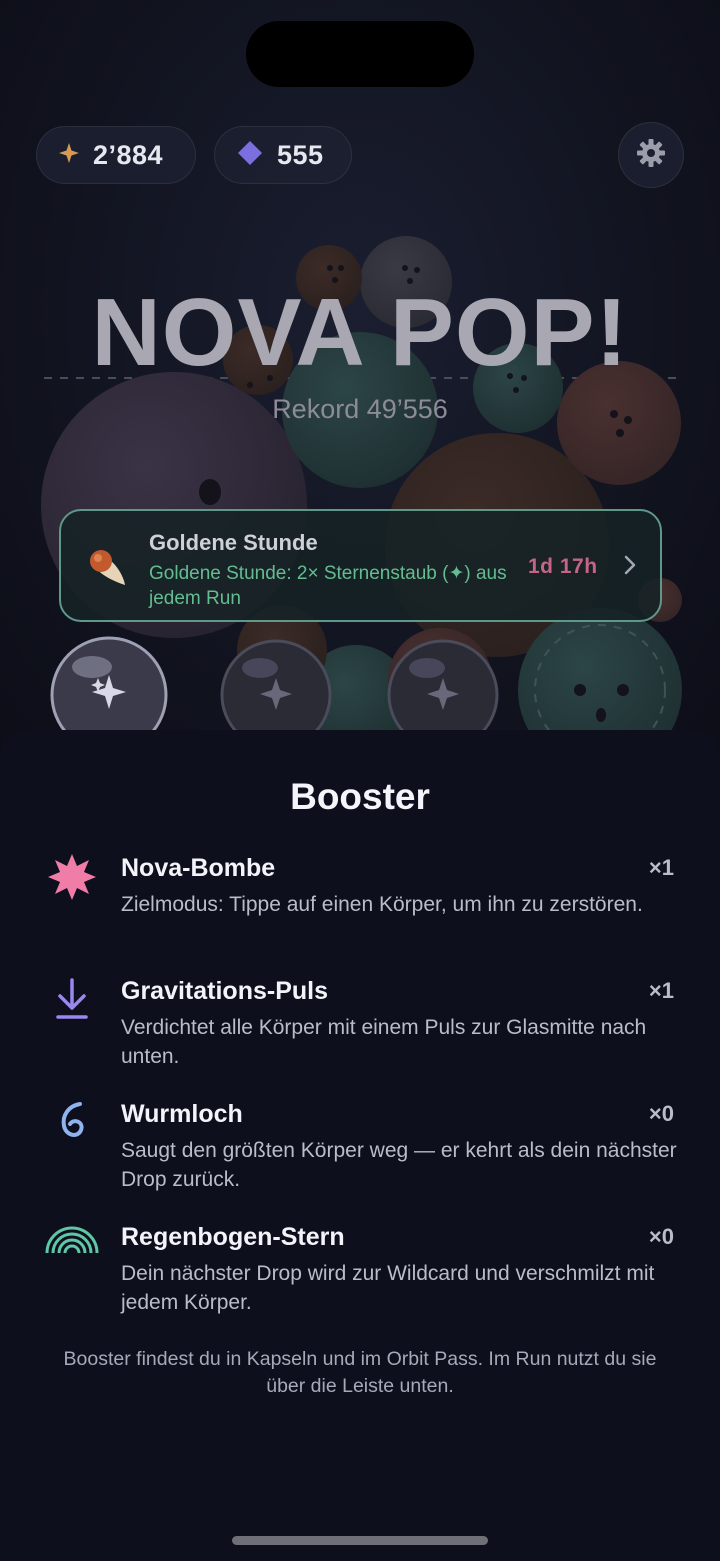 The image size is (720, 1561). Describe the element at coordinates (72, 1005) in the screenshot. I see `arrow-down-icon` at that location.